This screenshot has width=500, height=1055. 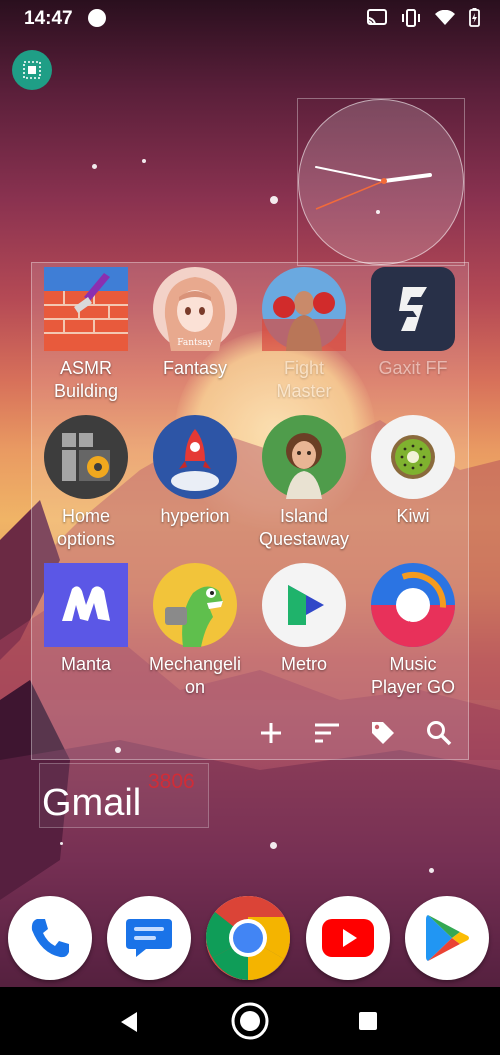 I want to click on app-mechangelion: Mechangeli on, so click(x=195, y=631).